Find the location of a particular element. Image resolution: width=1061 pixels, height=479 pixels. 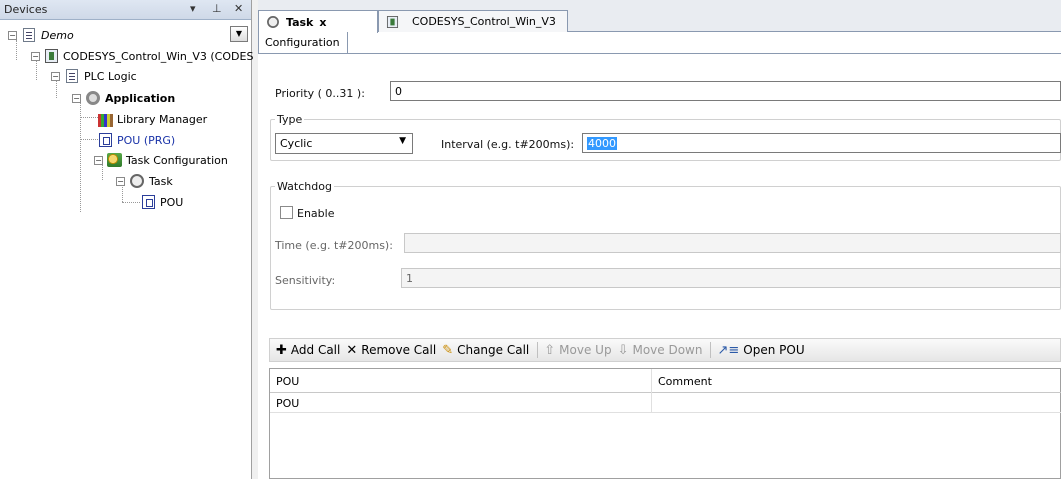

add-call-button: ✚ Add Call is located at coordinates (308, 350).